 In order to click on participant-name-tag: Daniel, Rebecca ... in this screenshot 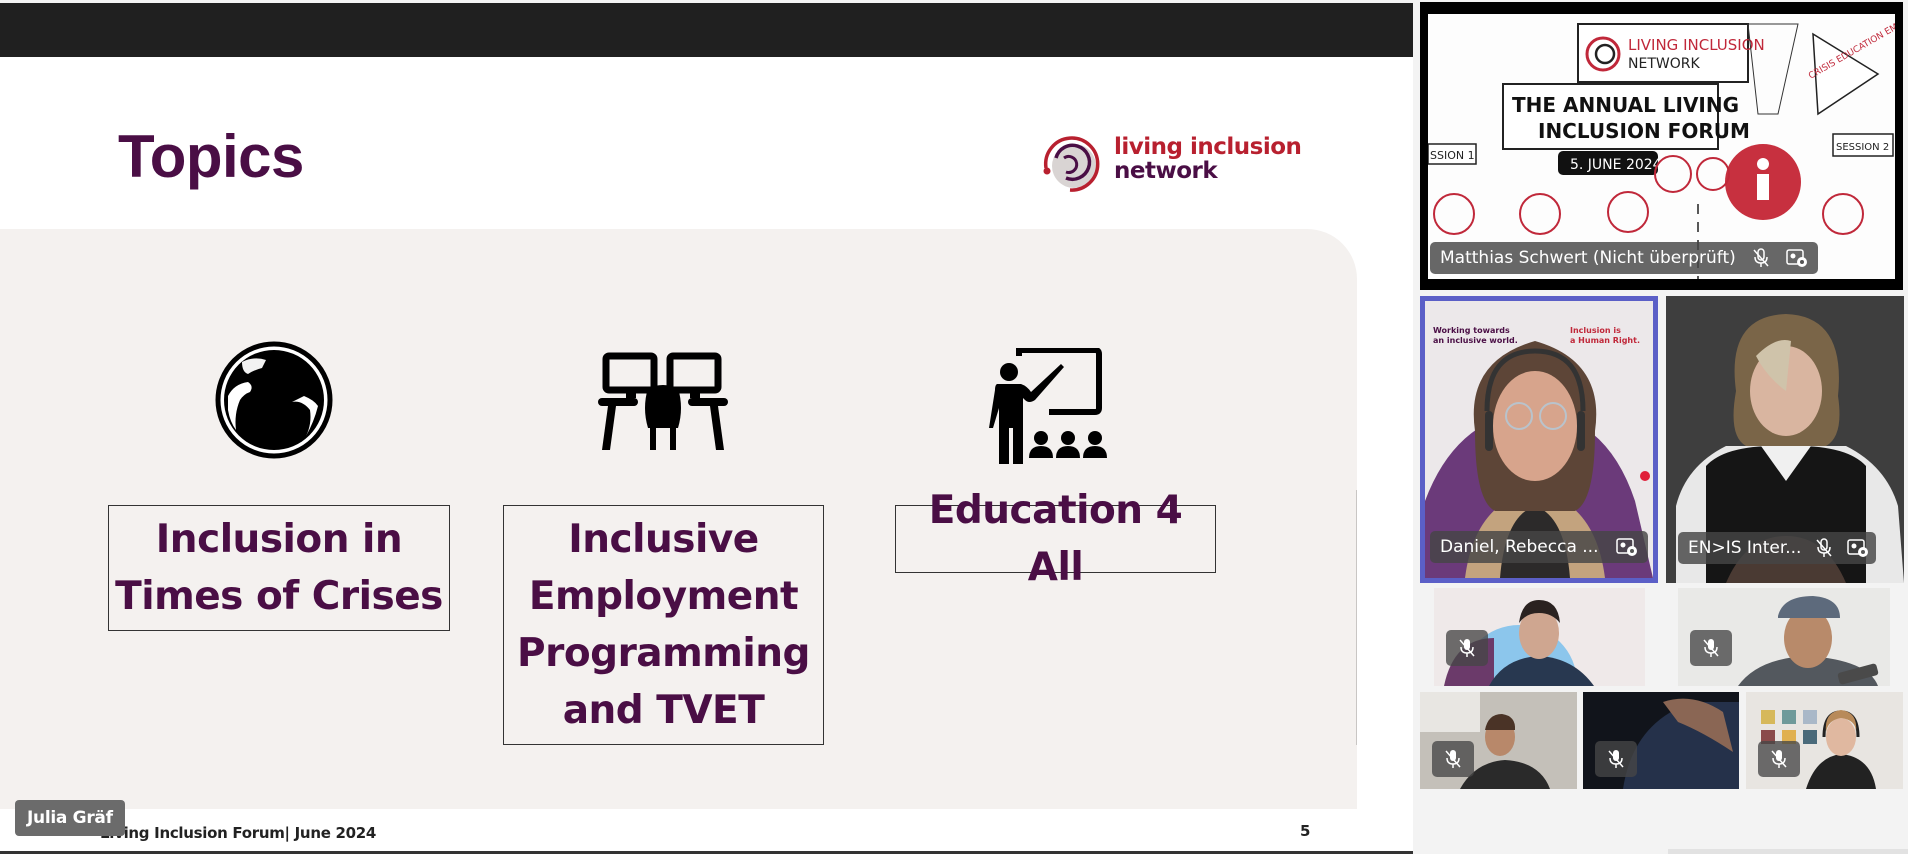, I will do `click(1539, 547)`.